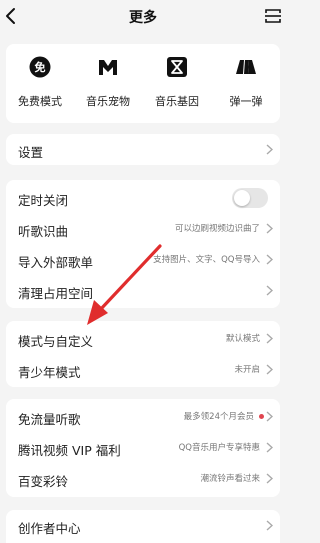 This screenshot has height=543, width=320. Describe the element at coordinates (246, 101) in the screenshot. I see `quick-item-label: 弹一弹` at that location.